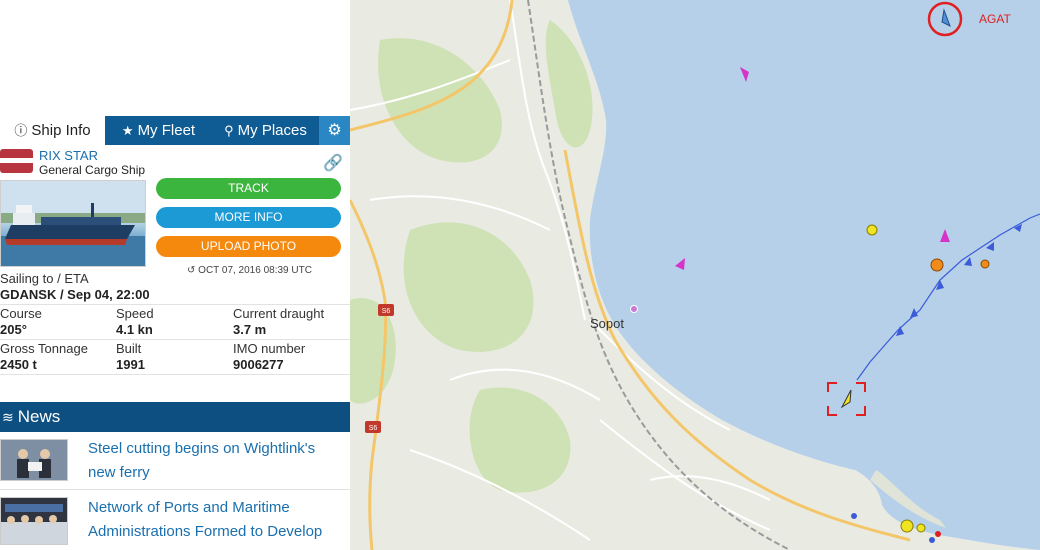  Describe the element at coordinates (13, 329) in the screenshot. I see `course-value: 205°` at that location.